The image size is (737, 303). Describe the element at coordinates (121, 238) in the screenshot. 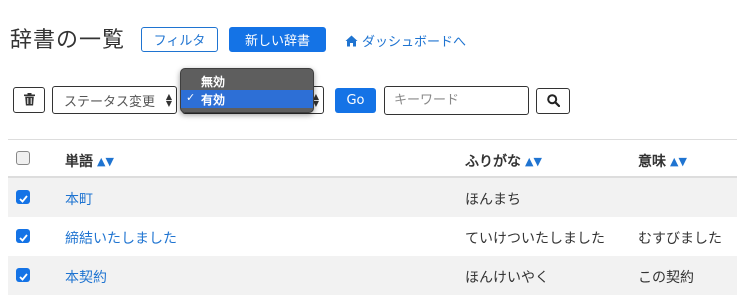

I see `word-link: 締結いたしました` at that location.